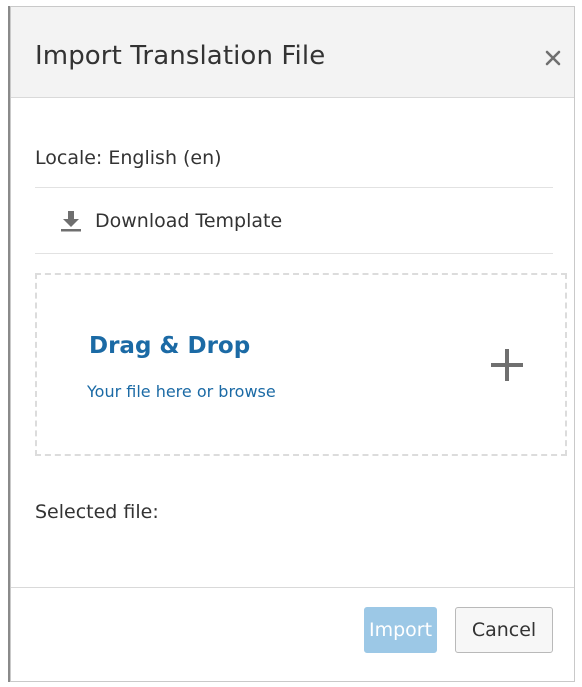 The width and height of the screenshot is (582, 687). What do you see at coordinates (181, 391) in the screenshot?
I see `browse-link: Your file here or browse` at bounding box center [181, 391].